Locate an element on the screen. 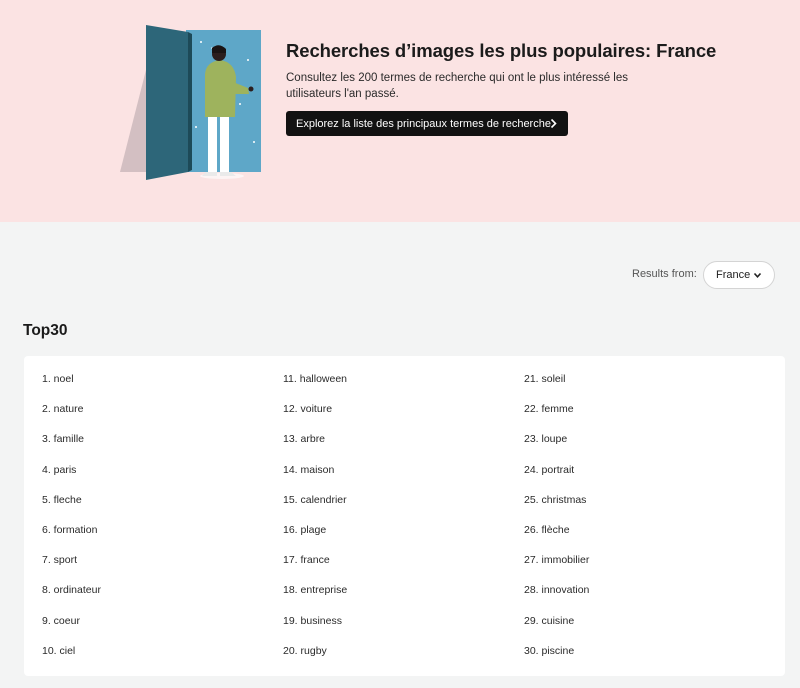 The height and width of the screenshot is (688, 800). term-link: 28. innovation is located at coordinates (556, 597).